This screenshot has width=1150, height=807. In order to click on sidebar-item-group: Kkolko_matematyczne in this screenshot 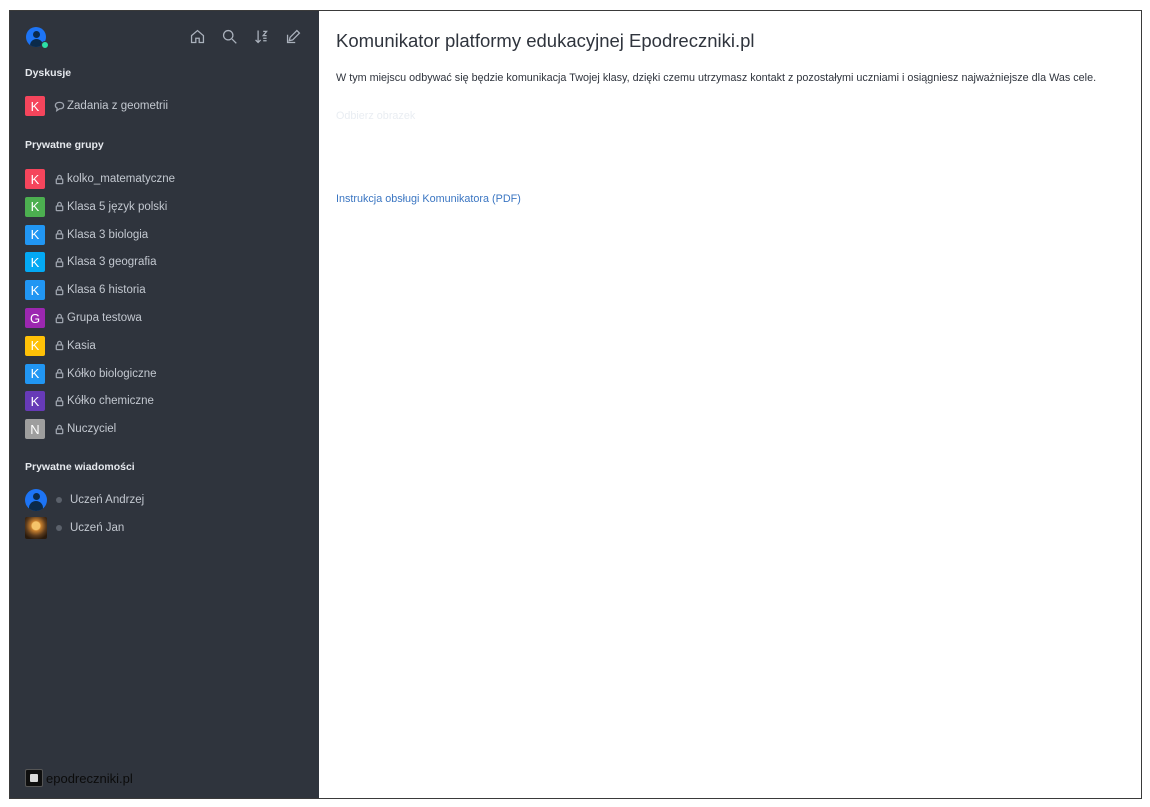, I will do `click(170, 179)`.